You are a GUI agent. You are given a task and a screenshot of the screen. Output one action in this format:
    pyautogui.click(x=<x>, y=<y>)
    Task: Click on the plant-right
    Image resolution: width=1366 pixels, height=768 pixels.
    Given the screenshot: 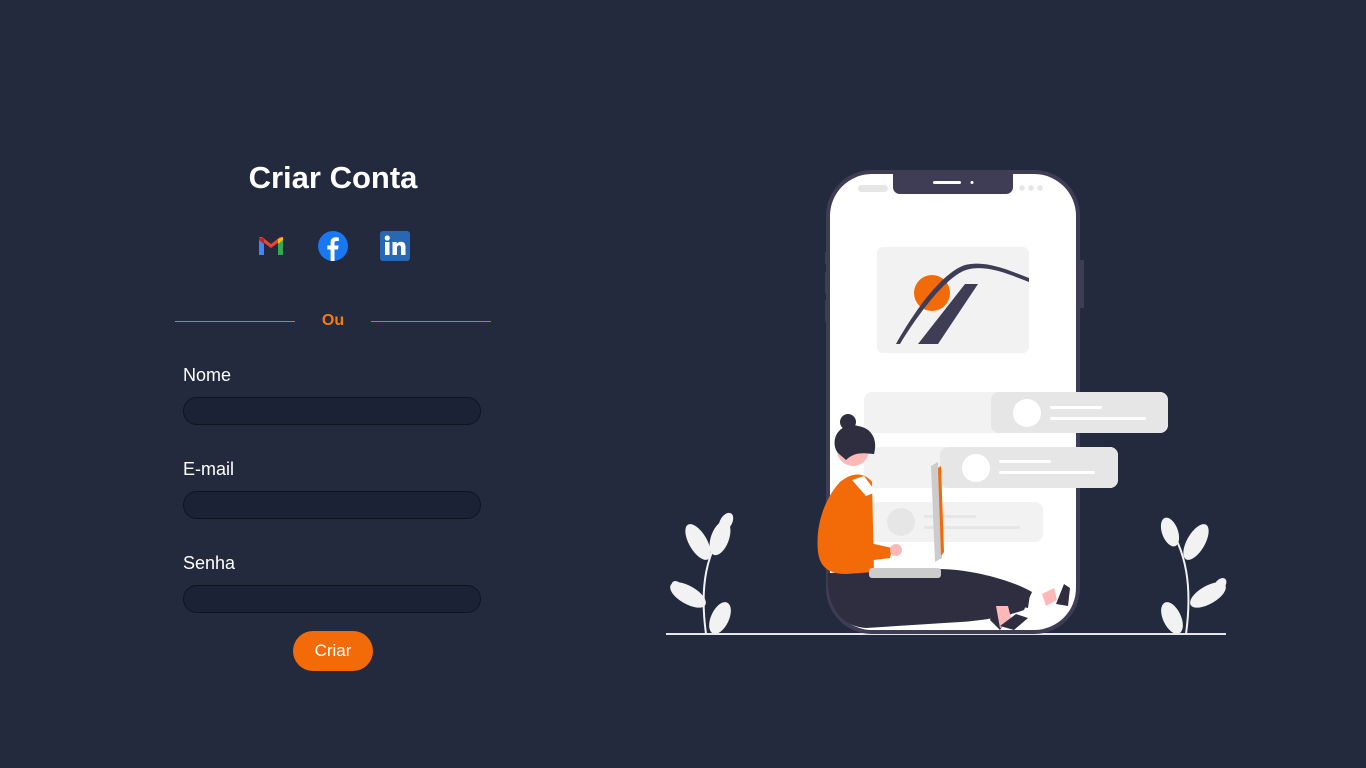 What is the action you would take?
    pyautogui.click(x=1193, y=576)
    